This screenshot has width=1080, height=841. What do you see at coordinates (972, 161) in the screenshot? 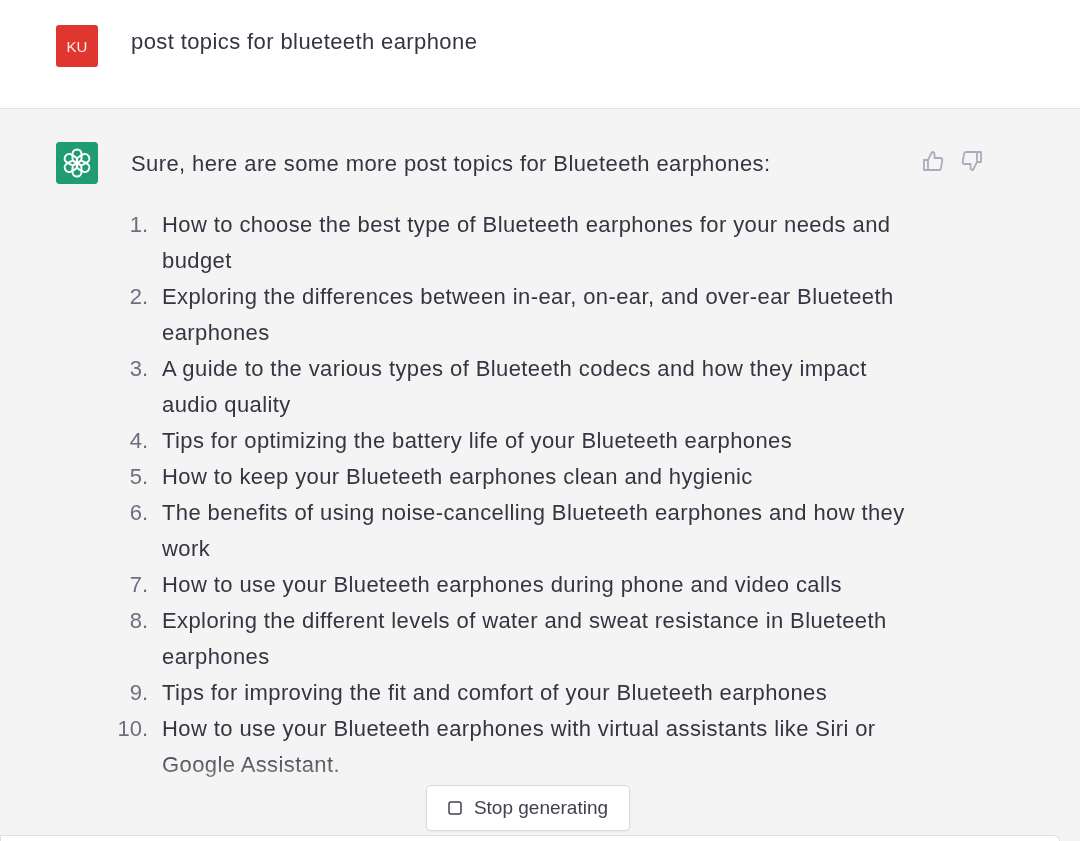
I see `thumbs-down-icon` at bounding box center [972, 161].